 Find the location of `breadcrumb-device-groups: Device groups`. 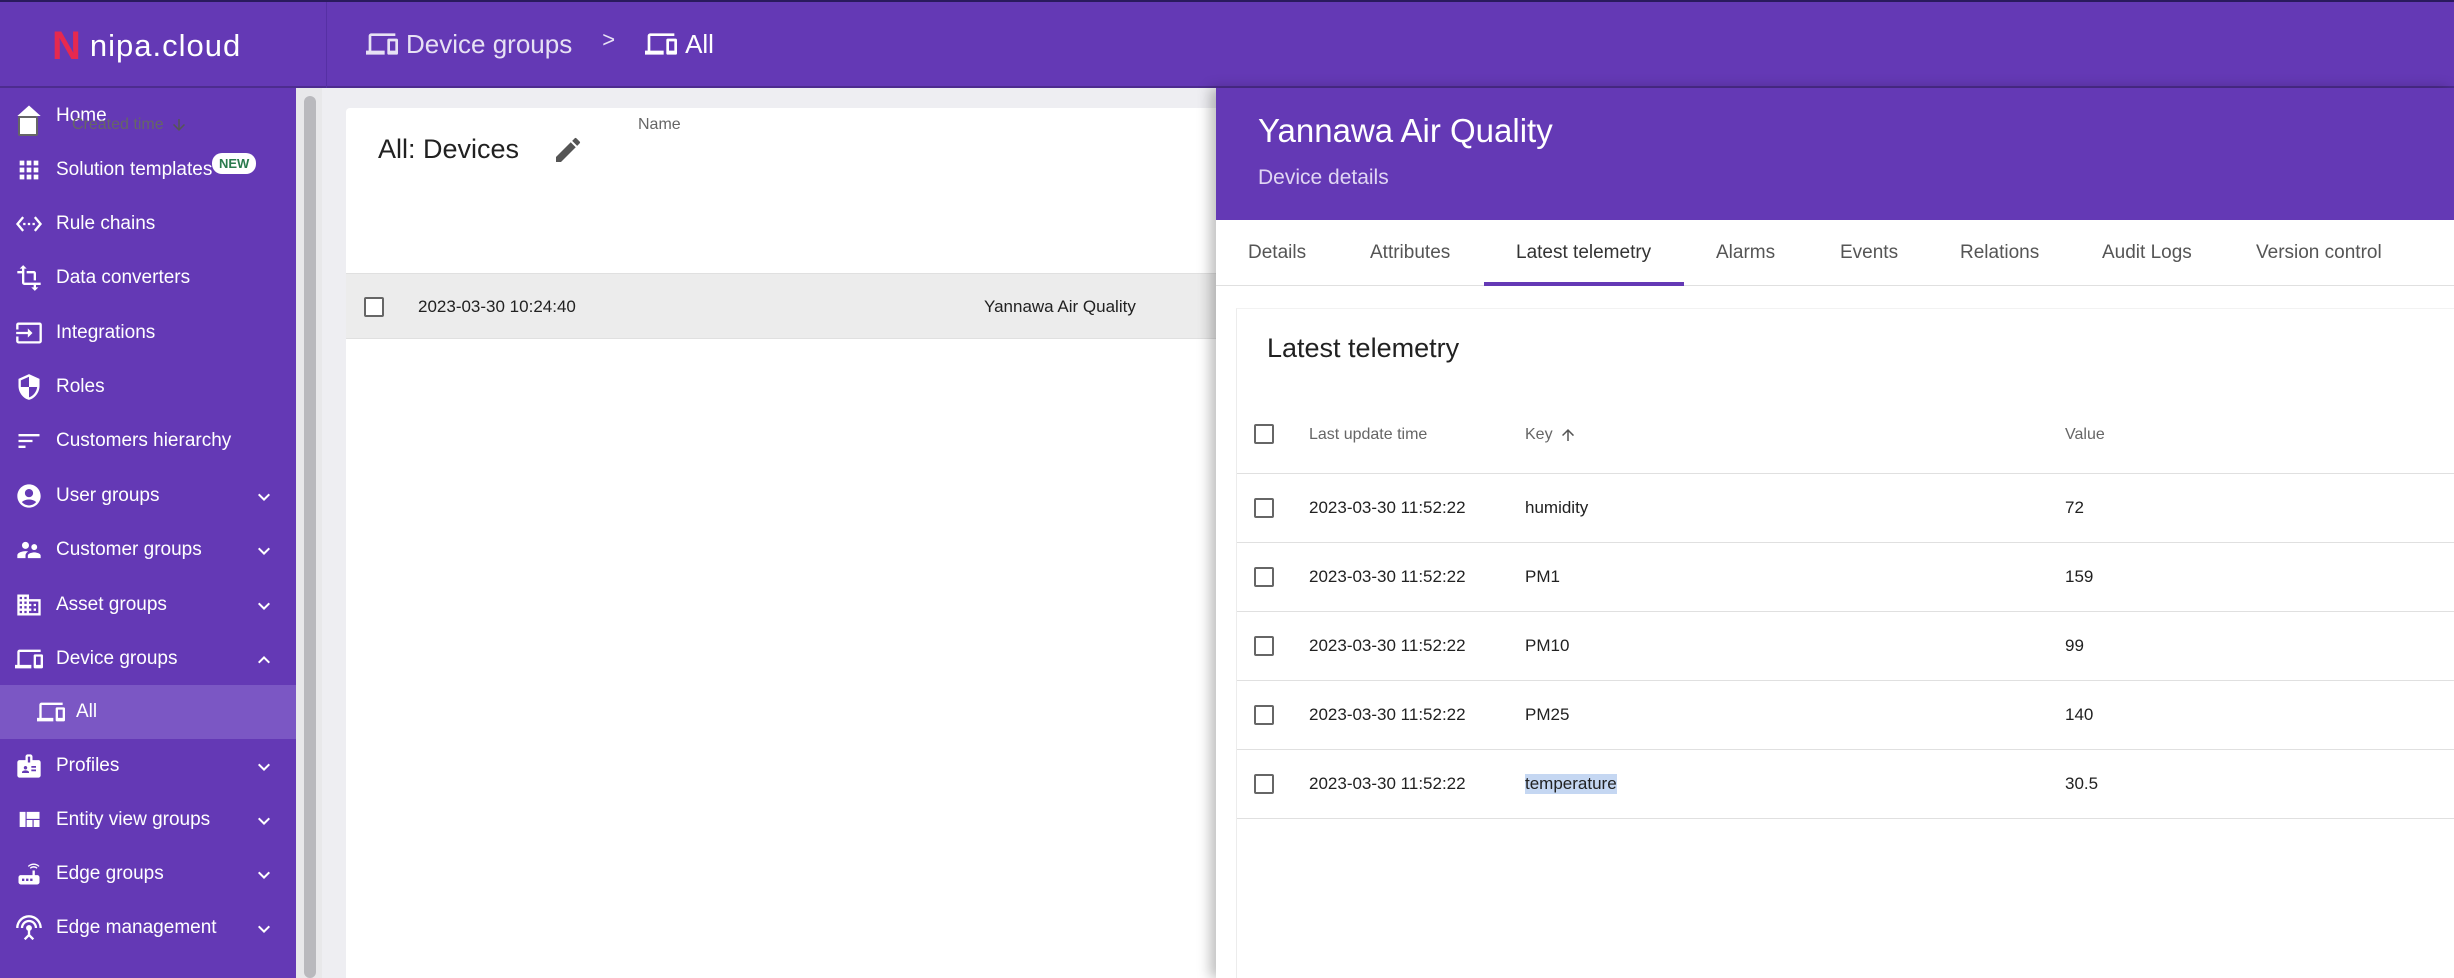

breadcrumb-device-groups: Device groups is located at coordinates (469, 44).